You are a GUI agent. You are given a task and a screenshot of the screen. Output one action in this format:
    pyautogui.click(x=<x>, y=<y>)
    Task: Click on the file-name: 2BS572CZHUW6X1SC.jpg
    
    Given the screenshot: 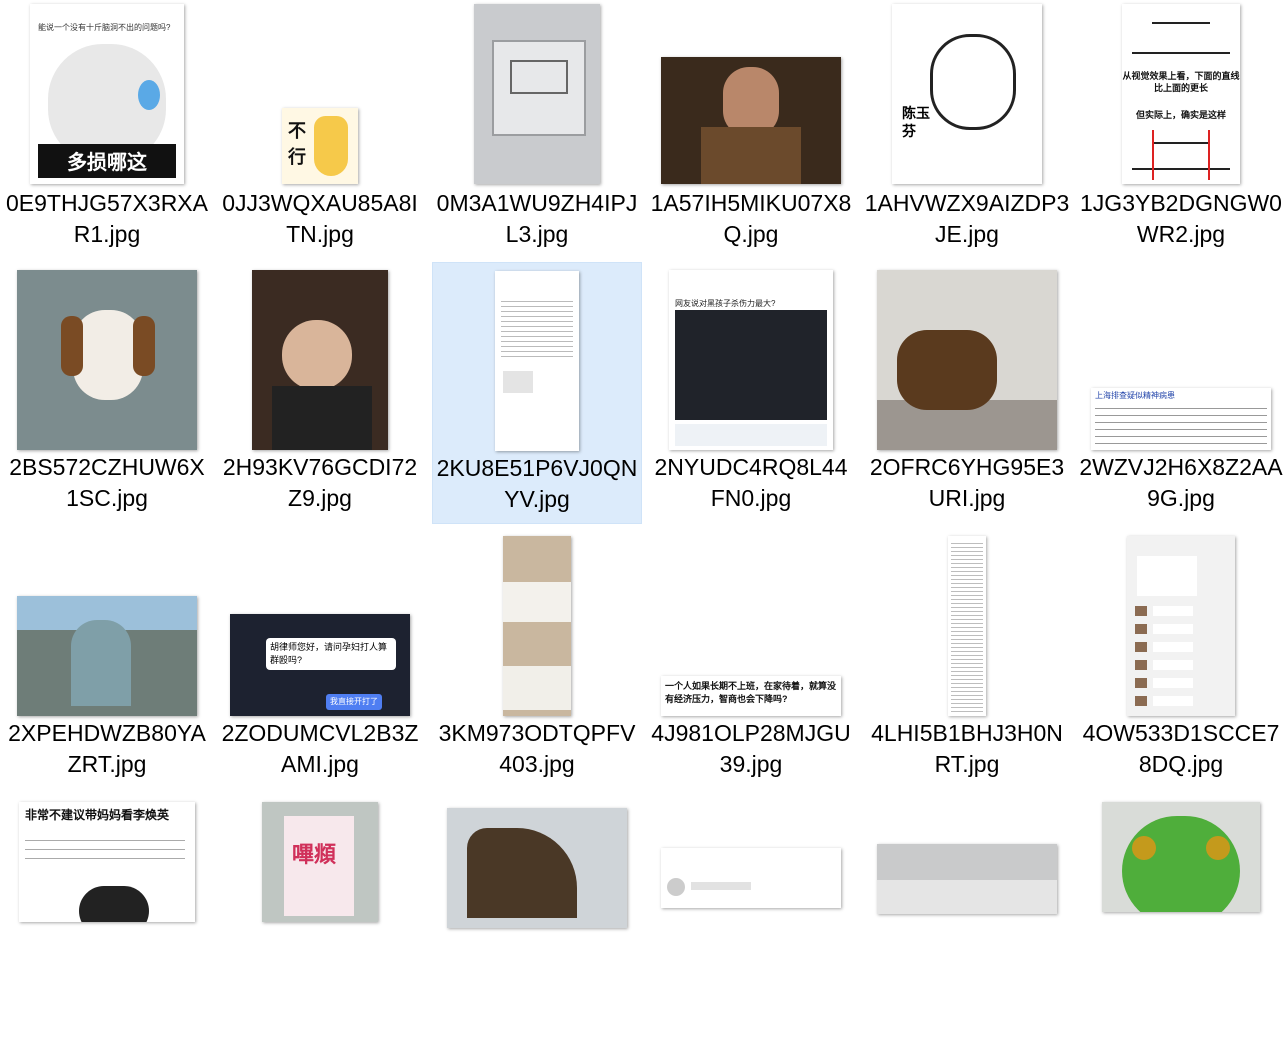 What is the action you would take?
    pyautogui.click(x=107, y=482)
    